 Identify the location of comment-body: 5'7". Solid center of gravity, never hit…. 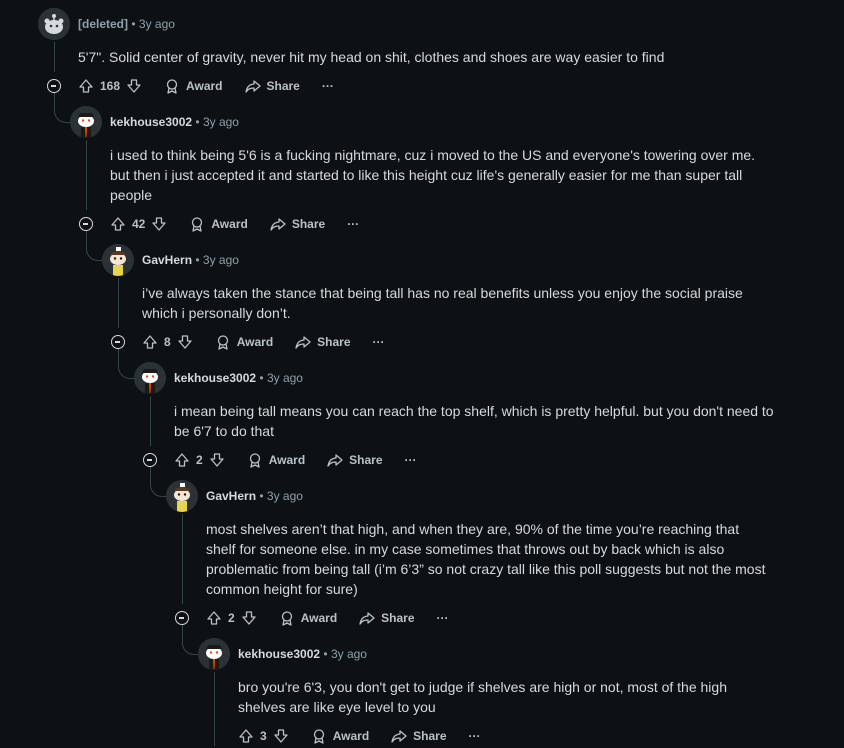
(371, 57).